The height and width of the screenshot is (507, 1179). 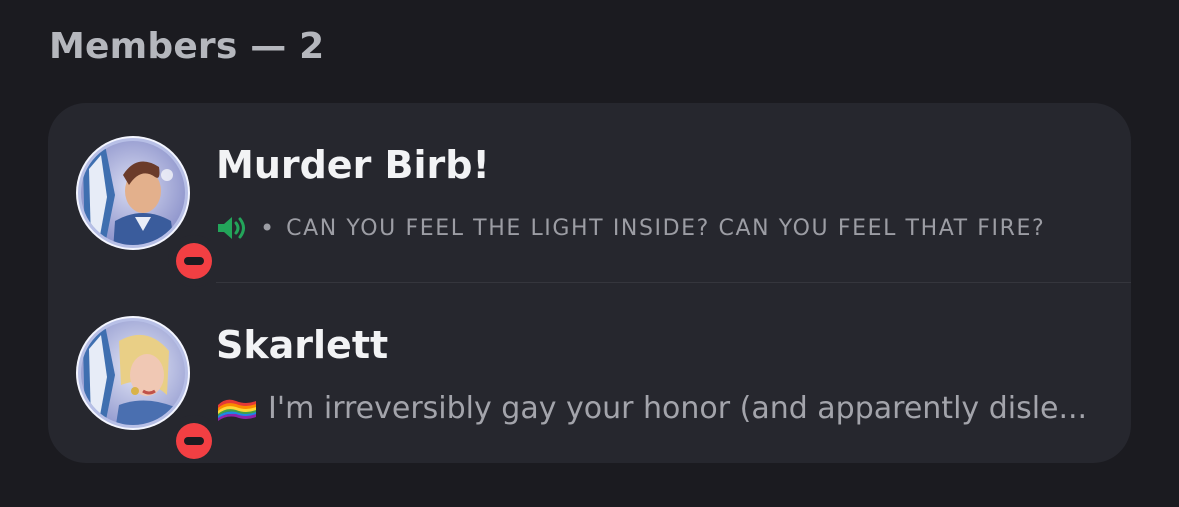 I want to click on members-section-header: Members — 2, so click(x=187, y=46).